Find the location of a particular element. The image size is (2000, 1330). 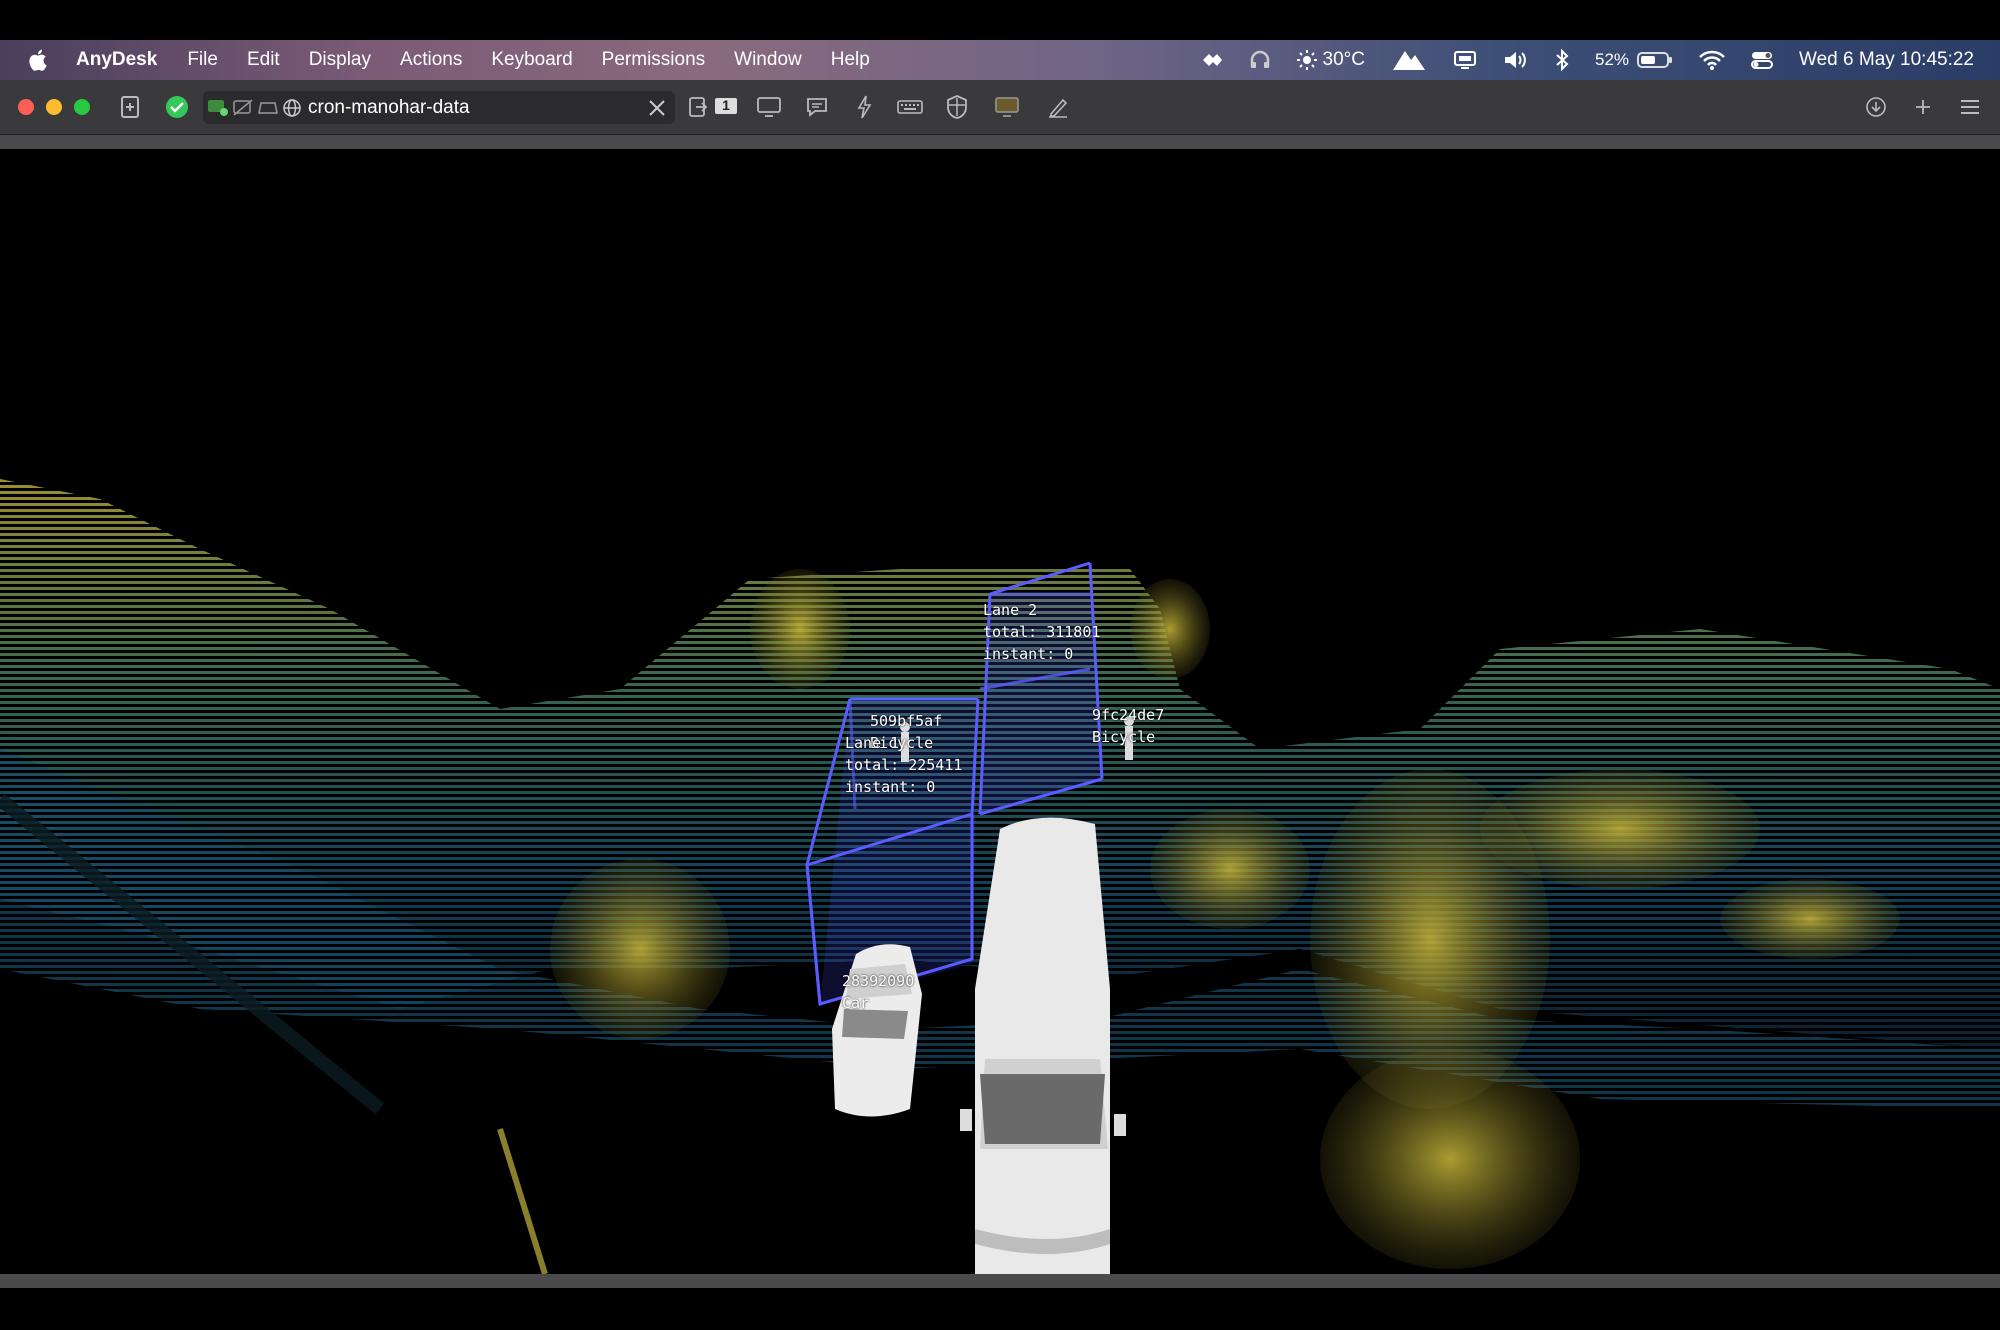

permissions-shield-icon is located at coordinates (957, 107).